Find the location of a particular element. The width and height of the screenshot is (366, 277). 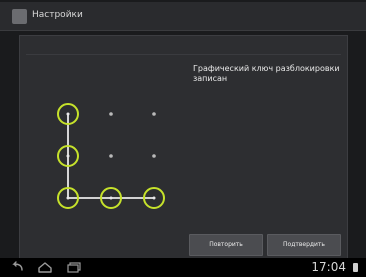

recent-apps-icon is located at coordinates (74, 267).